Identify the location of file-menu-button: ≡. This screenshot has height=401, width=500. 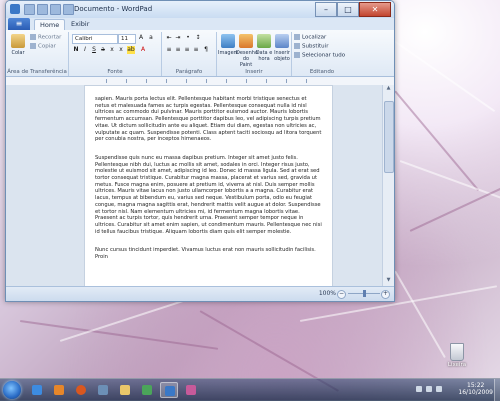
(19, 24).